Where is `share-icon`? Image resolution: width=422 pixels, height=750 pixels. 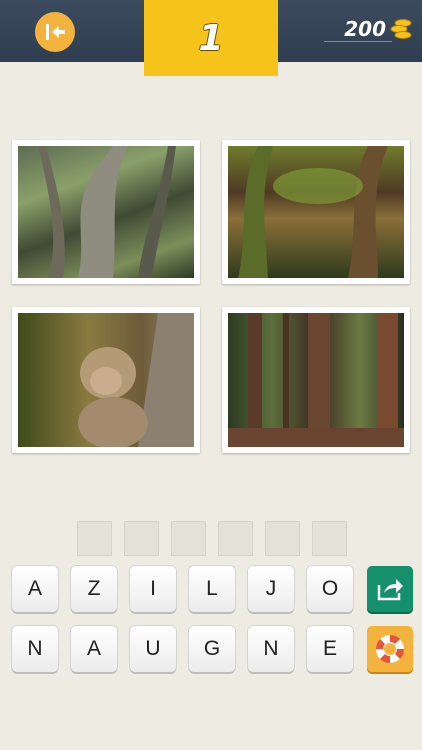 share-icon is located at coordinates (390, 590).